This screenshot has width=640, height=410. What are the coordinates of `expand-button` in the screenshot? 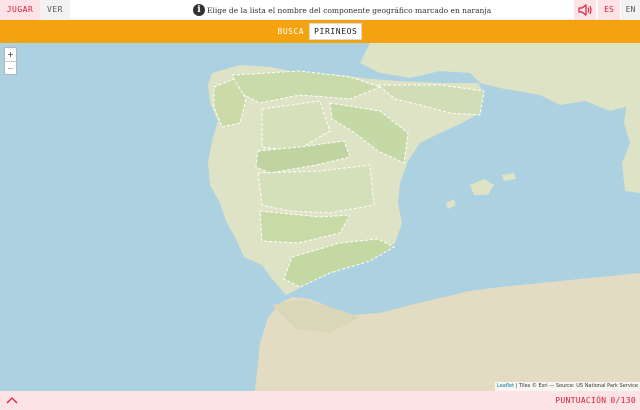 It's located at (12, 400).